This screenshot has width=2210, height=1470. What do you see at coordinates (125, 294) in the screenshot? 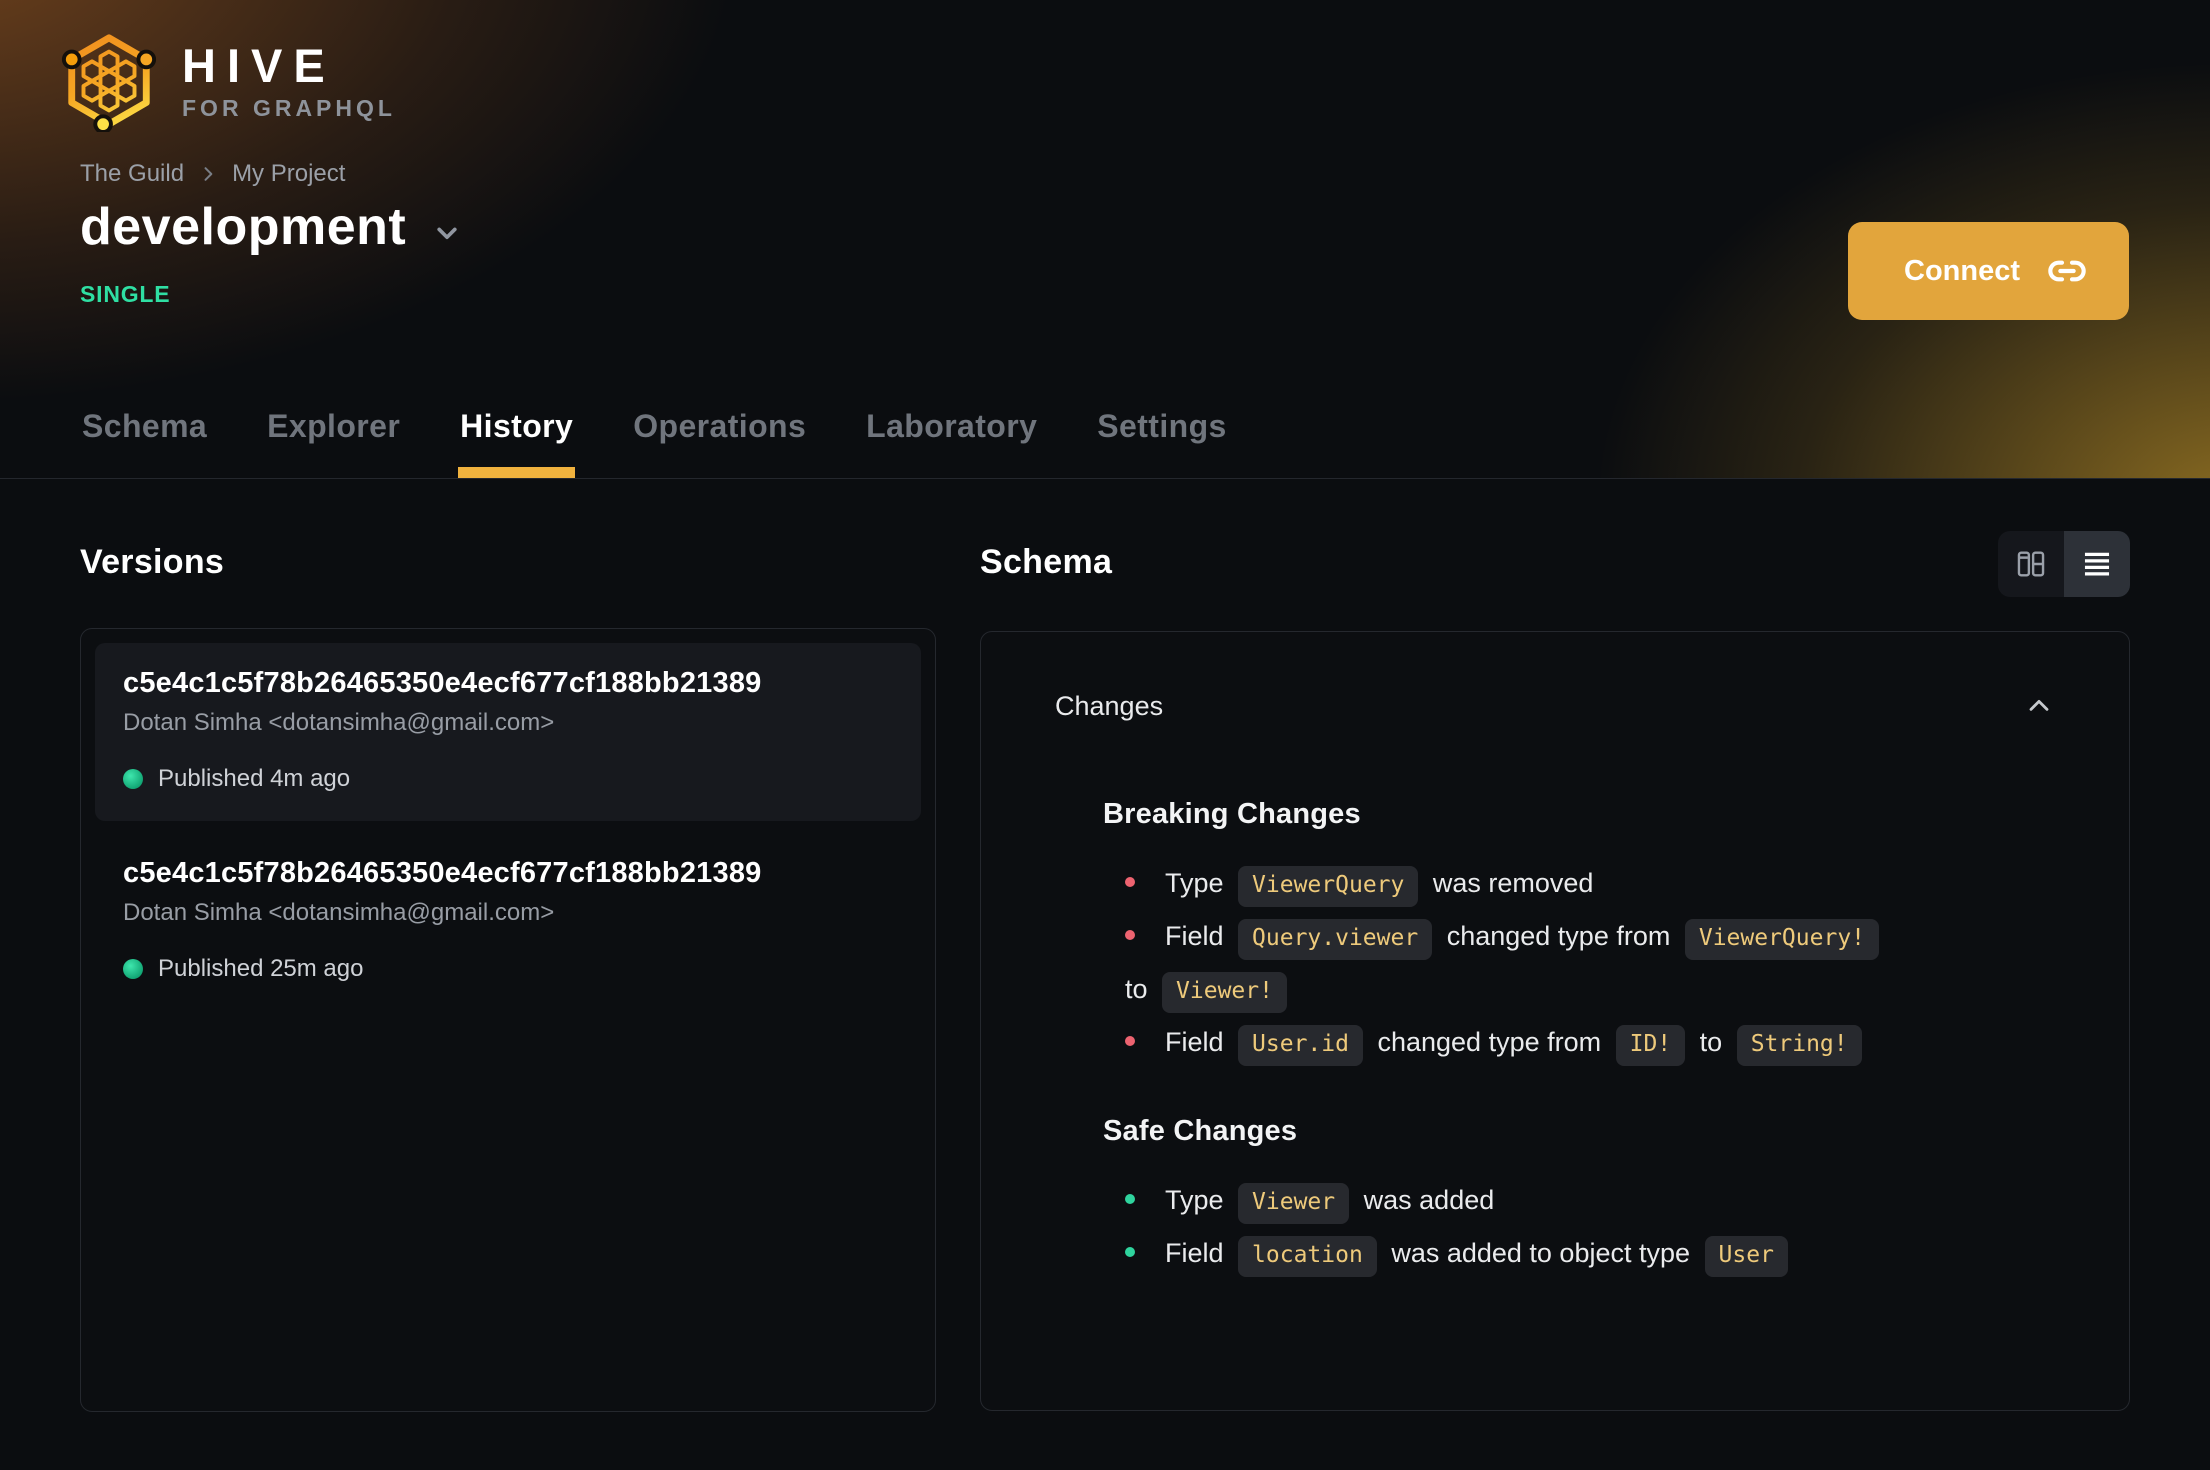
I see `target-mode-badge: SINGLE` at bounding box center [125, 294].